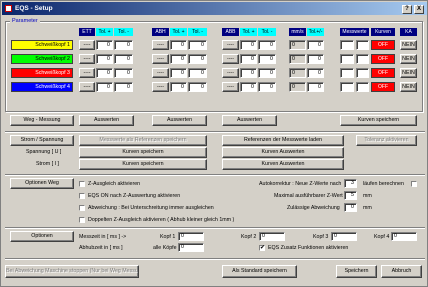 Image resolution: width=428 pixels, height=287 pixels. I want to click on kurven-speichern-weg-button: Kurven speichern, so click(378, 120).